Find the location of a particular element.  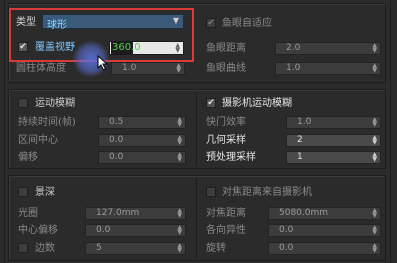

sides-label: 边数 is located at coordinates (45, 248).